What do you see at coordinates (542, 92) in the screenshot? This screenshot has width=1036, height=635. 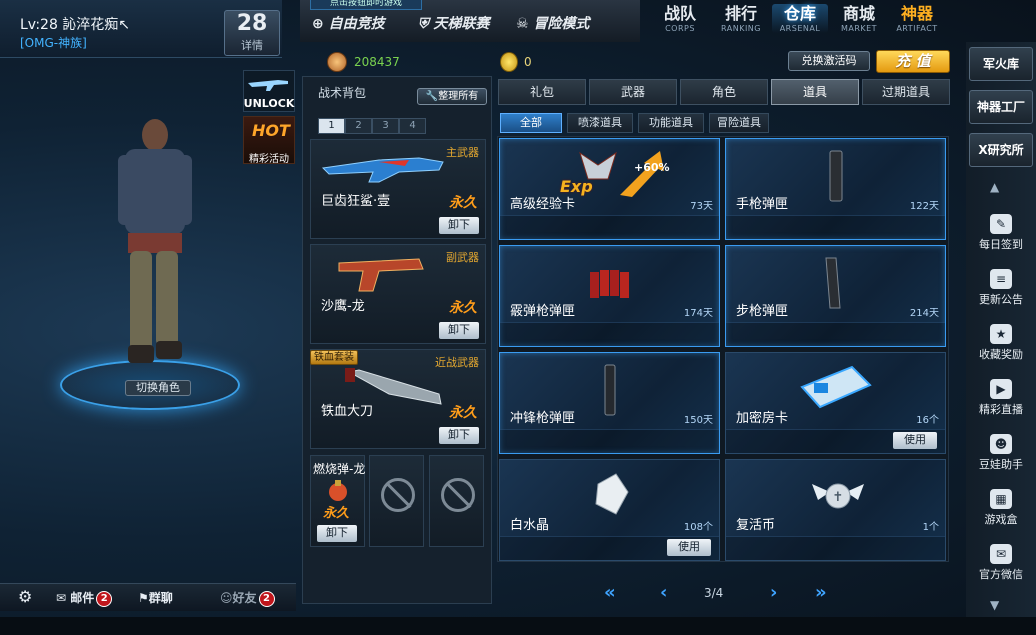 I see `tab-gift-pack: 礼包` at bounding box center [542, 92].